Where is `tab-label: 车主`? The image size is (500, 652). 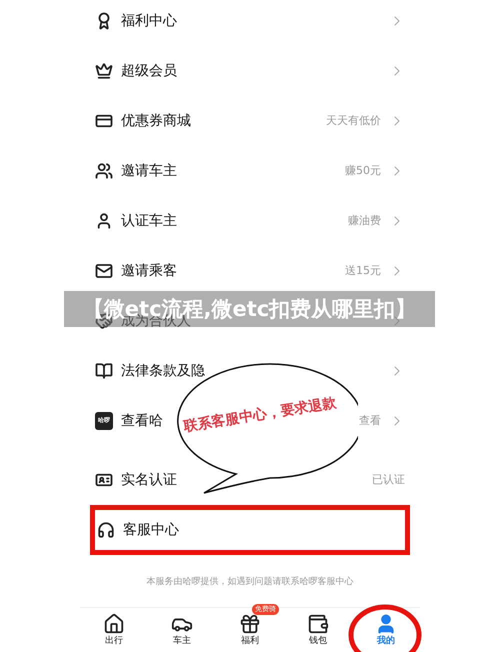 tab-label: 车主 is located at coordinates (182, 641).